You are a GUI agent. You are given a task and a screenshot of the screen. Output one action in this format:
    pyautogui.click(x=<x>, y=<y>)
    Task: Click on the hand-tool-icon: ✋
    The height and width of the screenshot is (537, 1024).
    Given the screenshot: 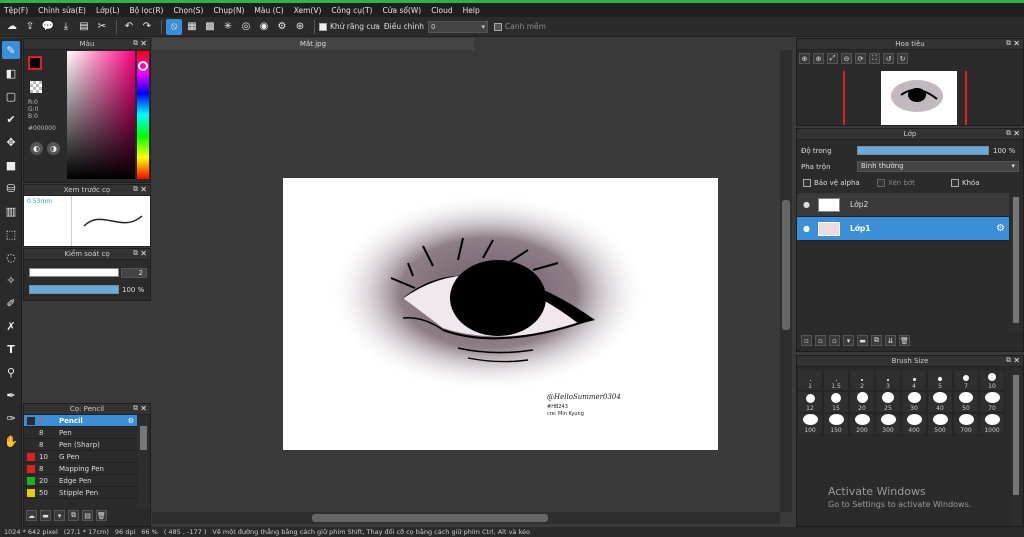 What is the action you would take?
    pyautogui.click(x=11, y=441)
    